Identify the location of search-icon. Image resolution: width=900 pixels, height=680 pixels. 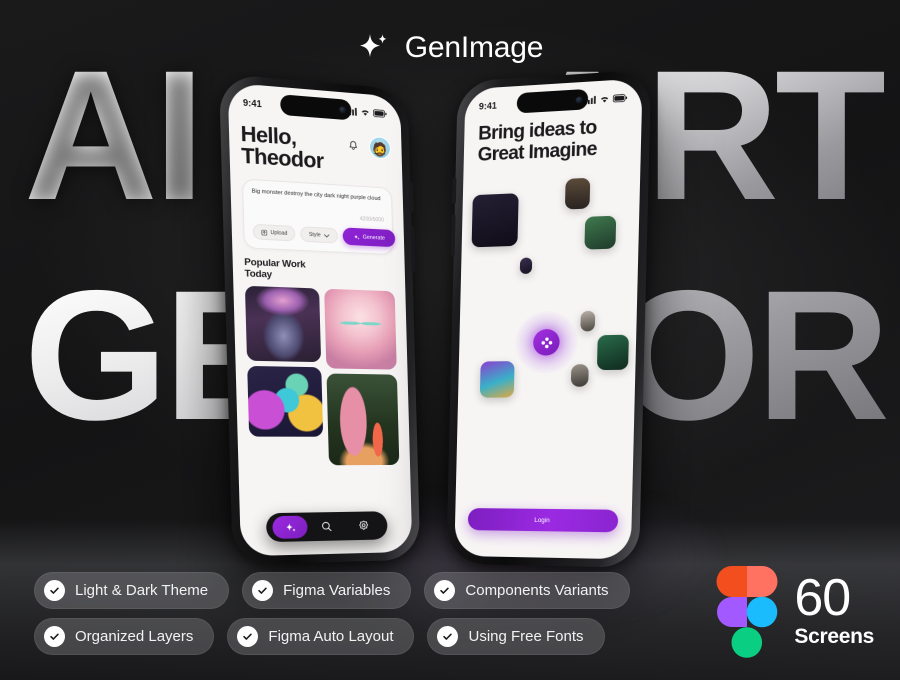
(326, 526).